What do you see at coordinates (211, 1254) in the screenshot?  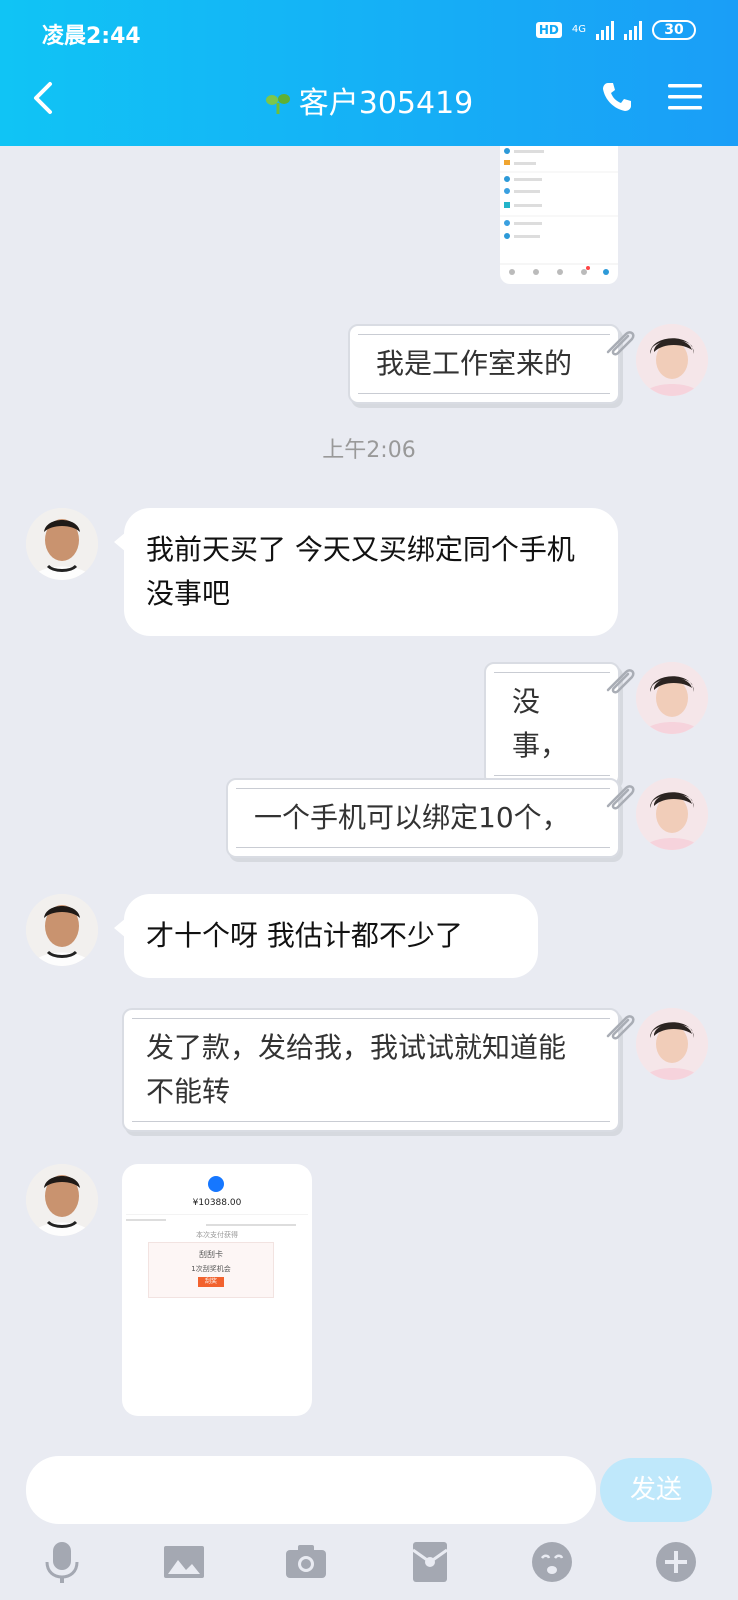 I see `scratch-card-title: 刮刮卡` at bounding box center [211, 1254].